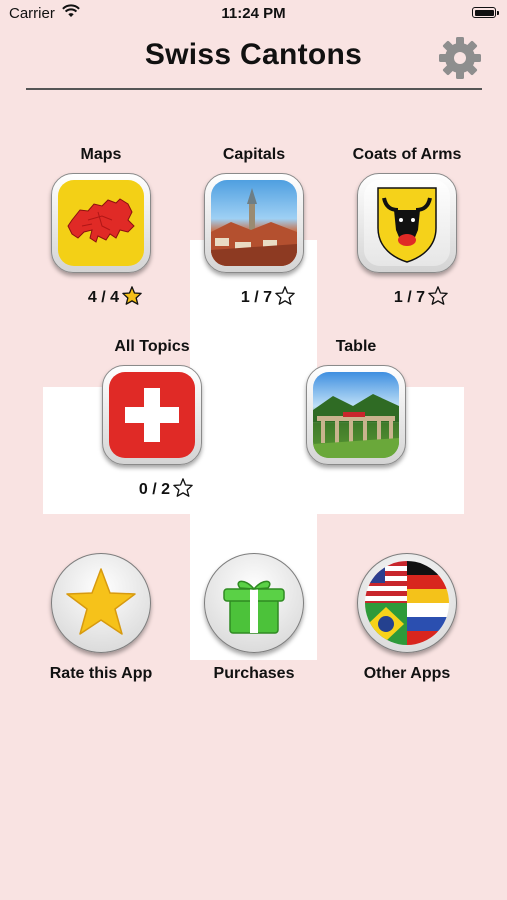 The image size is (507, 900). I want to click on all-topics-button, so click(152, 415).